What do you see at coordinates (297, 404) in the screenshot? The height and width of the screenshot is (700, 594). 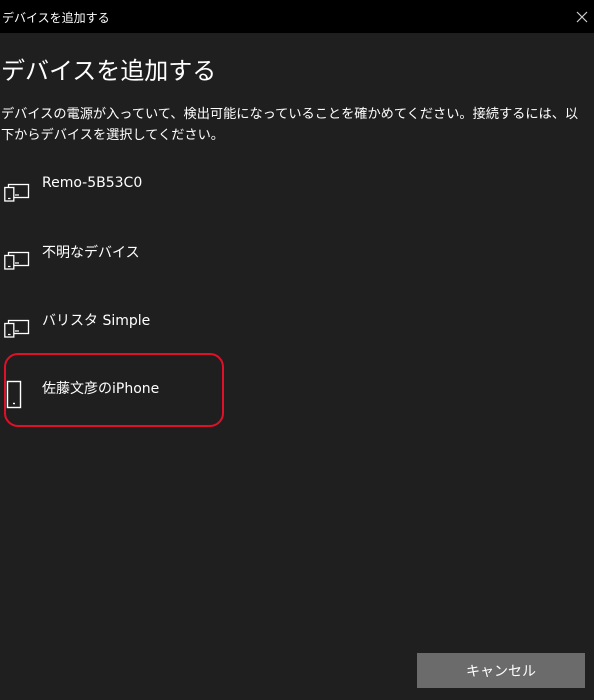 I see `device-item-iphone: 佐藤文彦のiPhone` at bounding box center [297, 404].